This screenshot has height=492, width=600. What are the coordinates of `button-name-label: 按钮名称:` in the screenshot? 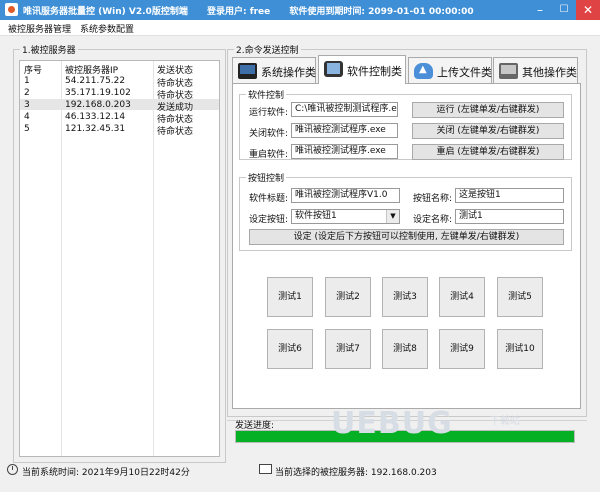 It's located at (433, 199).